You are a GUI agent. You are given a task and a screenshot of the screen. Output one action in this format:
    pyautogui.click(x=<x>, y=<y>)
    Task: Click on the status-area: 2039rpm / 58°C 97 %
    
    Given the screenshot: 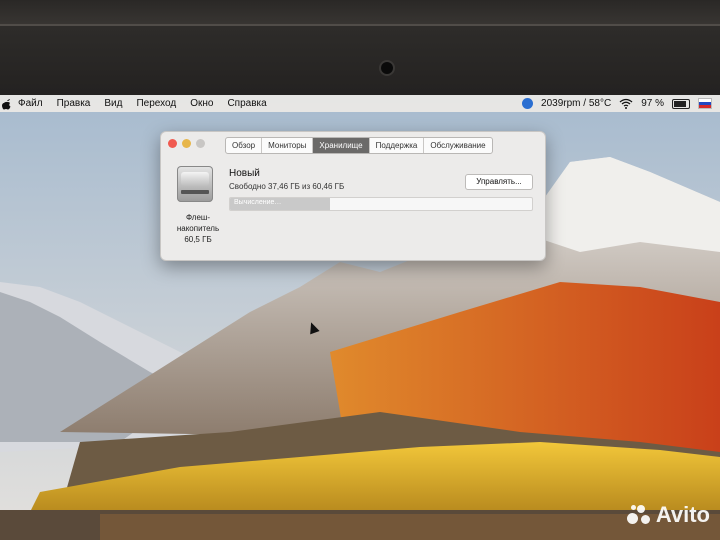 What is the action you would take?
    pyautogui.click(x=617, y=103)
    